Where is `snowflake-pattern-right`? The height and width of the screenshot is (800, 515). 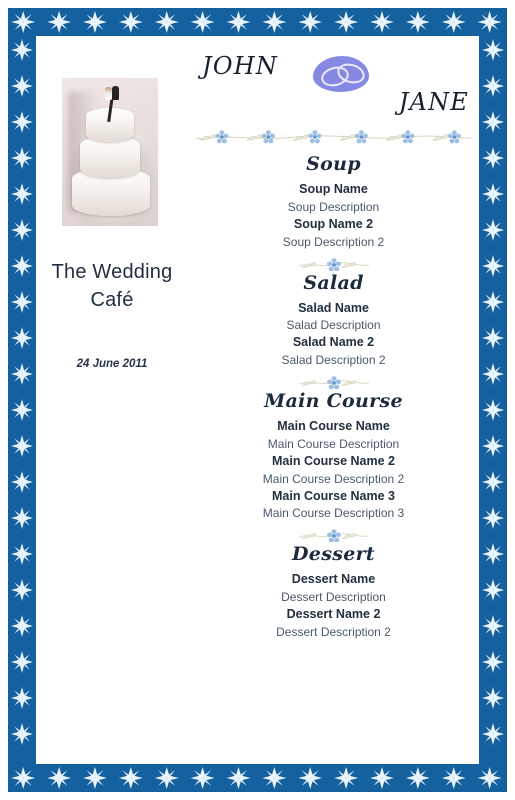 snowflake-pattern-right is located at coordinates (493, 400).